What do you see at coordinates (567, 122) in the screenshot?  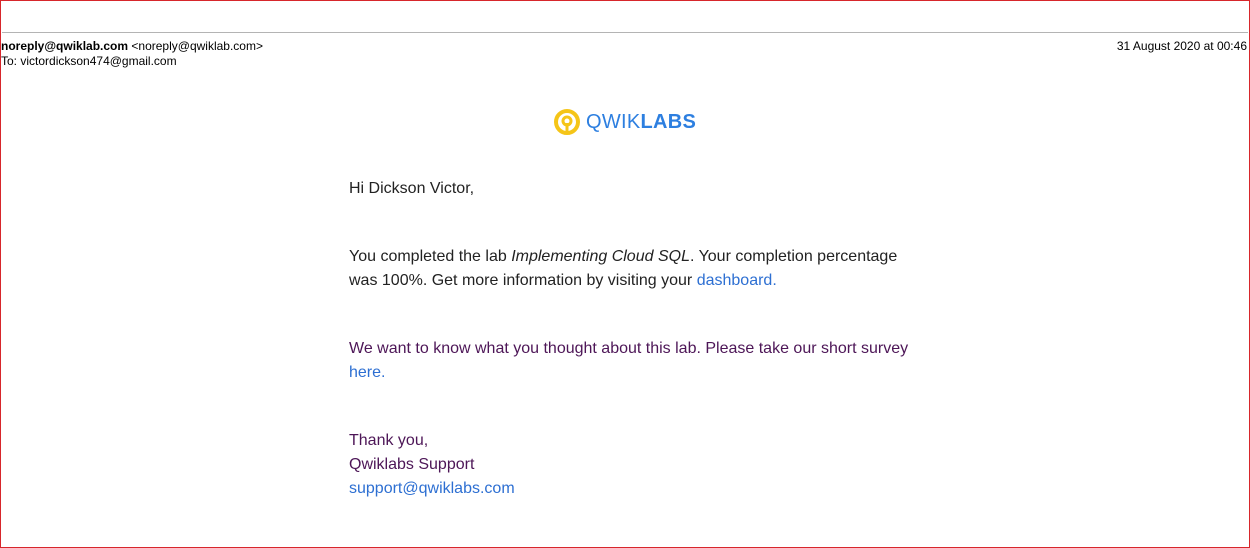 I see `qwiklabs-logo-icon` at bounding box center [567, 122].